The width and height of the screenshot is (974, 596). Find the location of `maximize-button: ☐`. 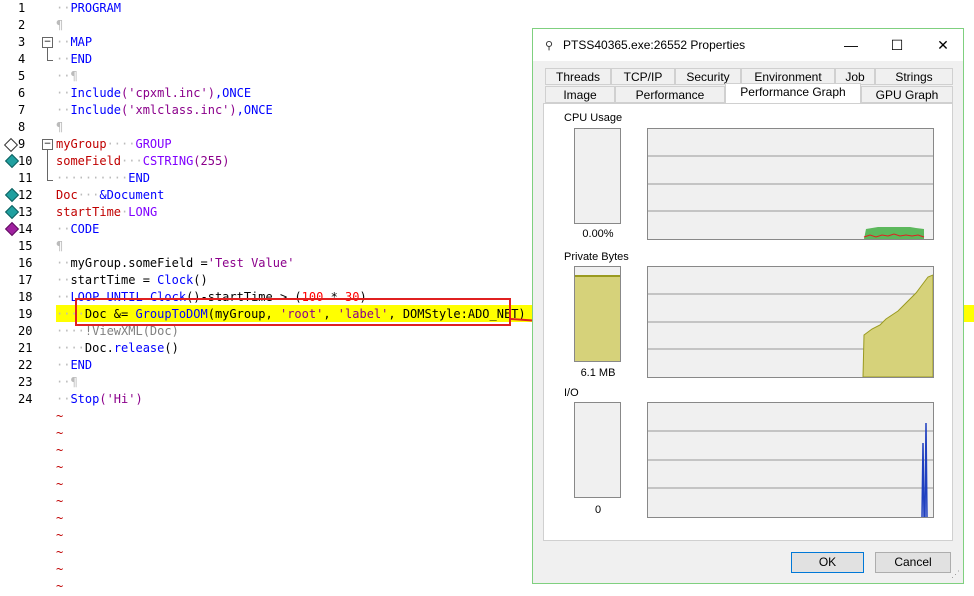

maximize-button: ☐ is located at coordinates (897, 45).